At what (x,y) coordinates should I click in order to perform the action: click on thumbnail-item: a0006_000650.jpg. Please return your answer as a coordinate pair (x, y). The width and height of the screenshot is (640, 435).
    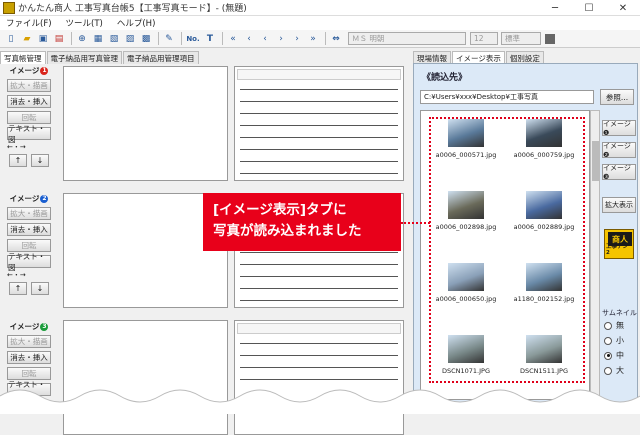
    Looking at the image, I should click on (466, 283).